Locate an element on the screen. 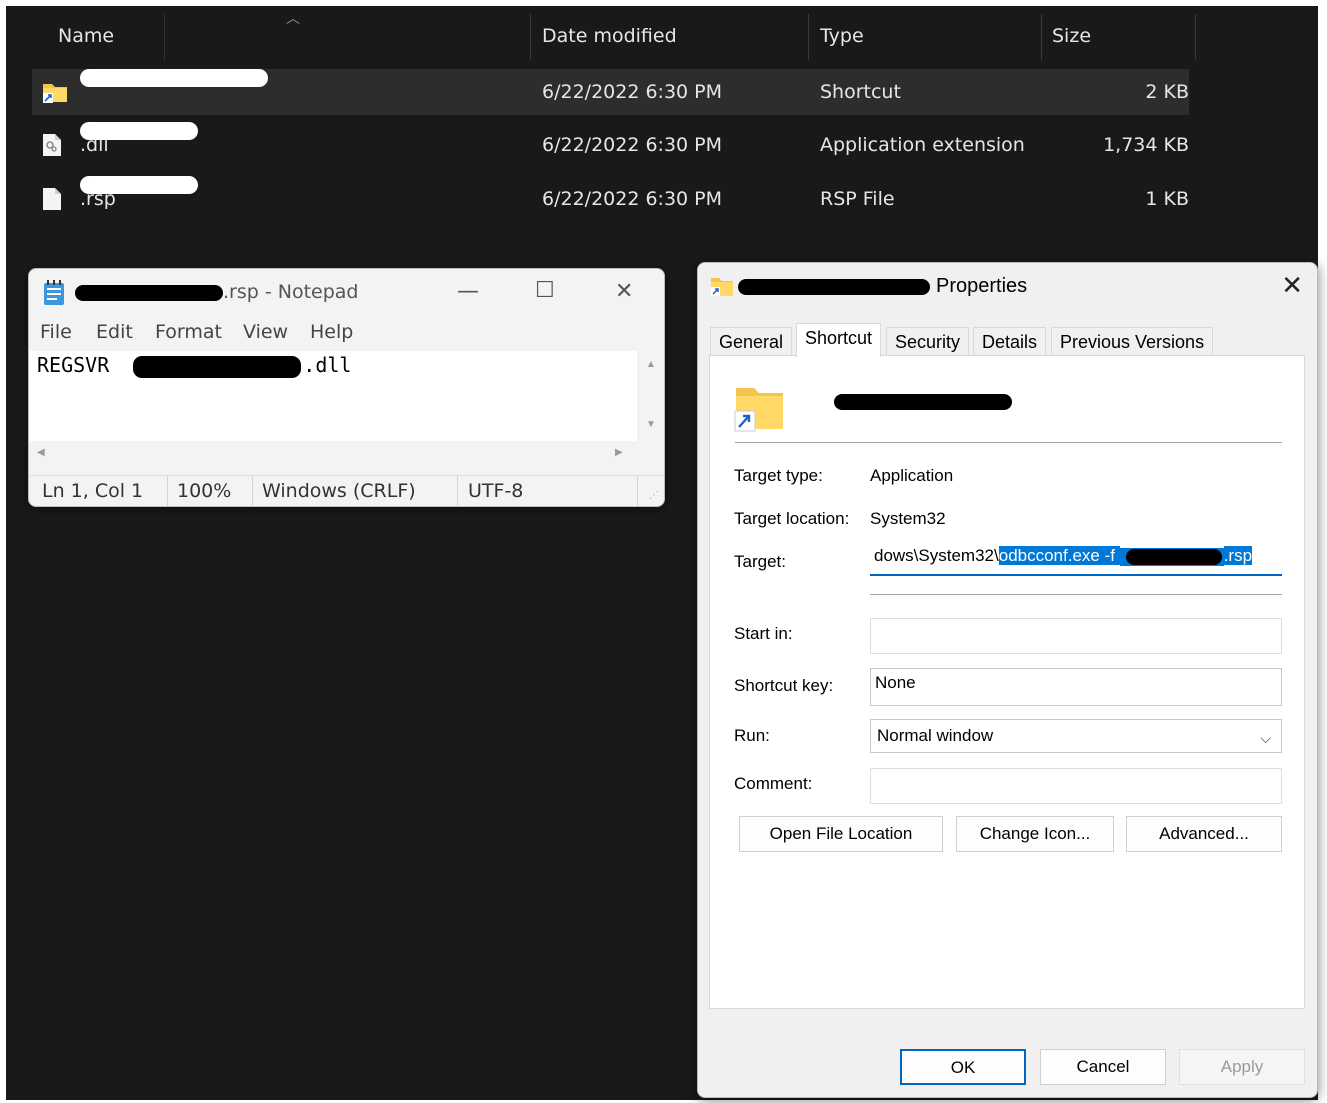 The height and width of the screenshot is (1103, 1327). window-title: .rsp - Notepad is located at coordinates (217, 292).